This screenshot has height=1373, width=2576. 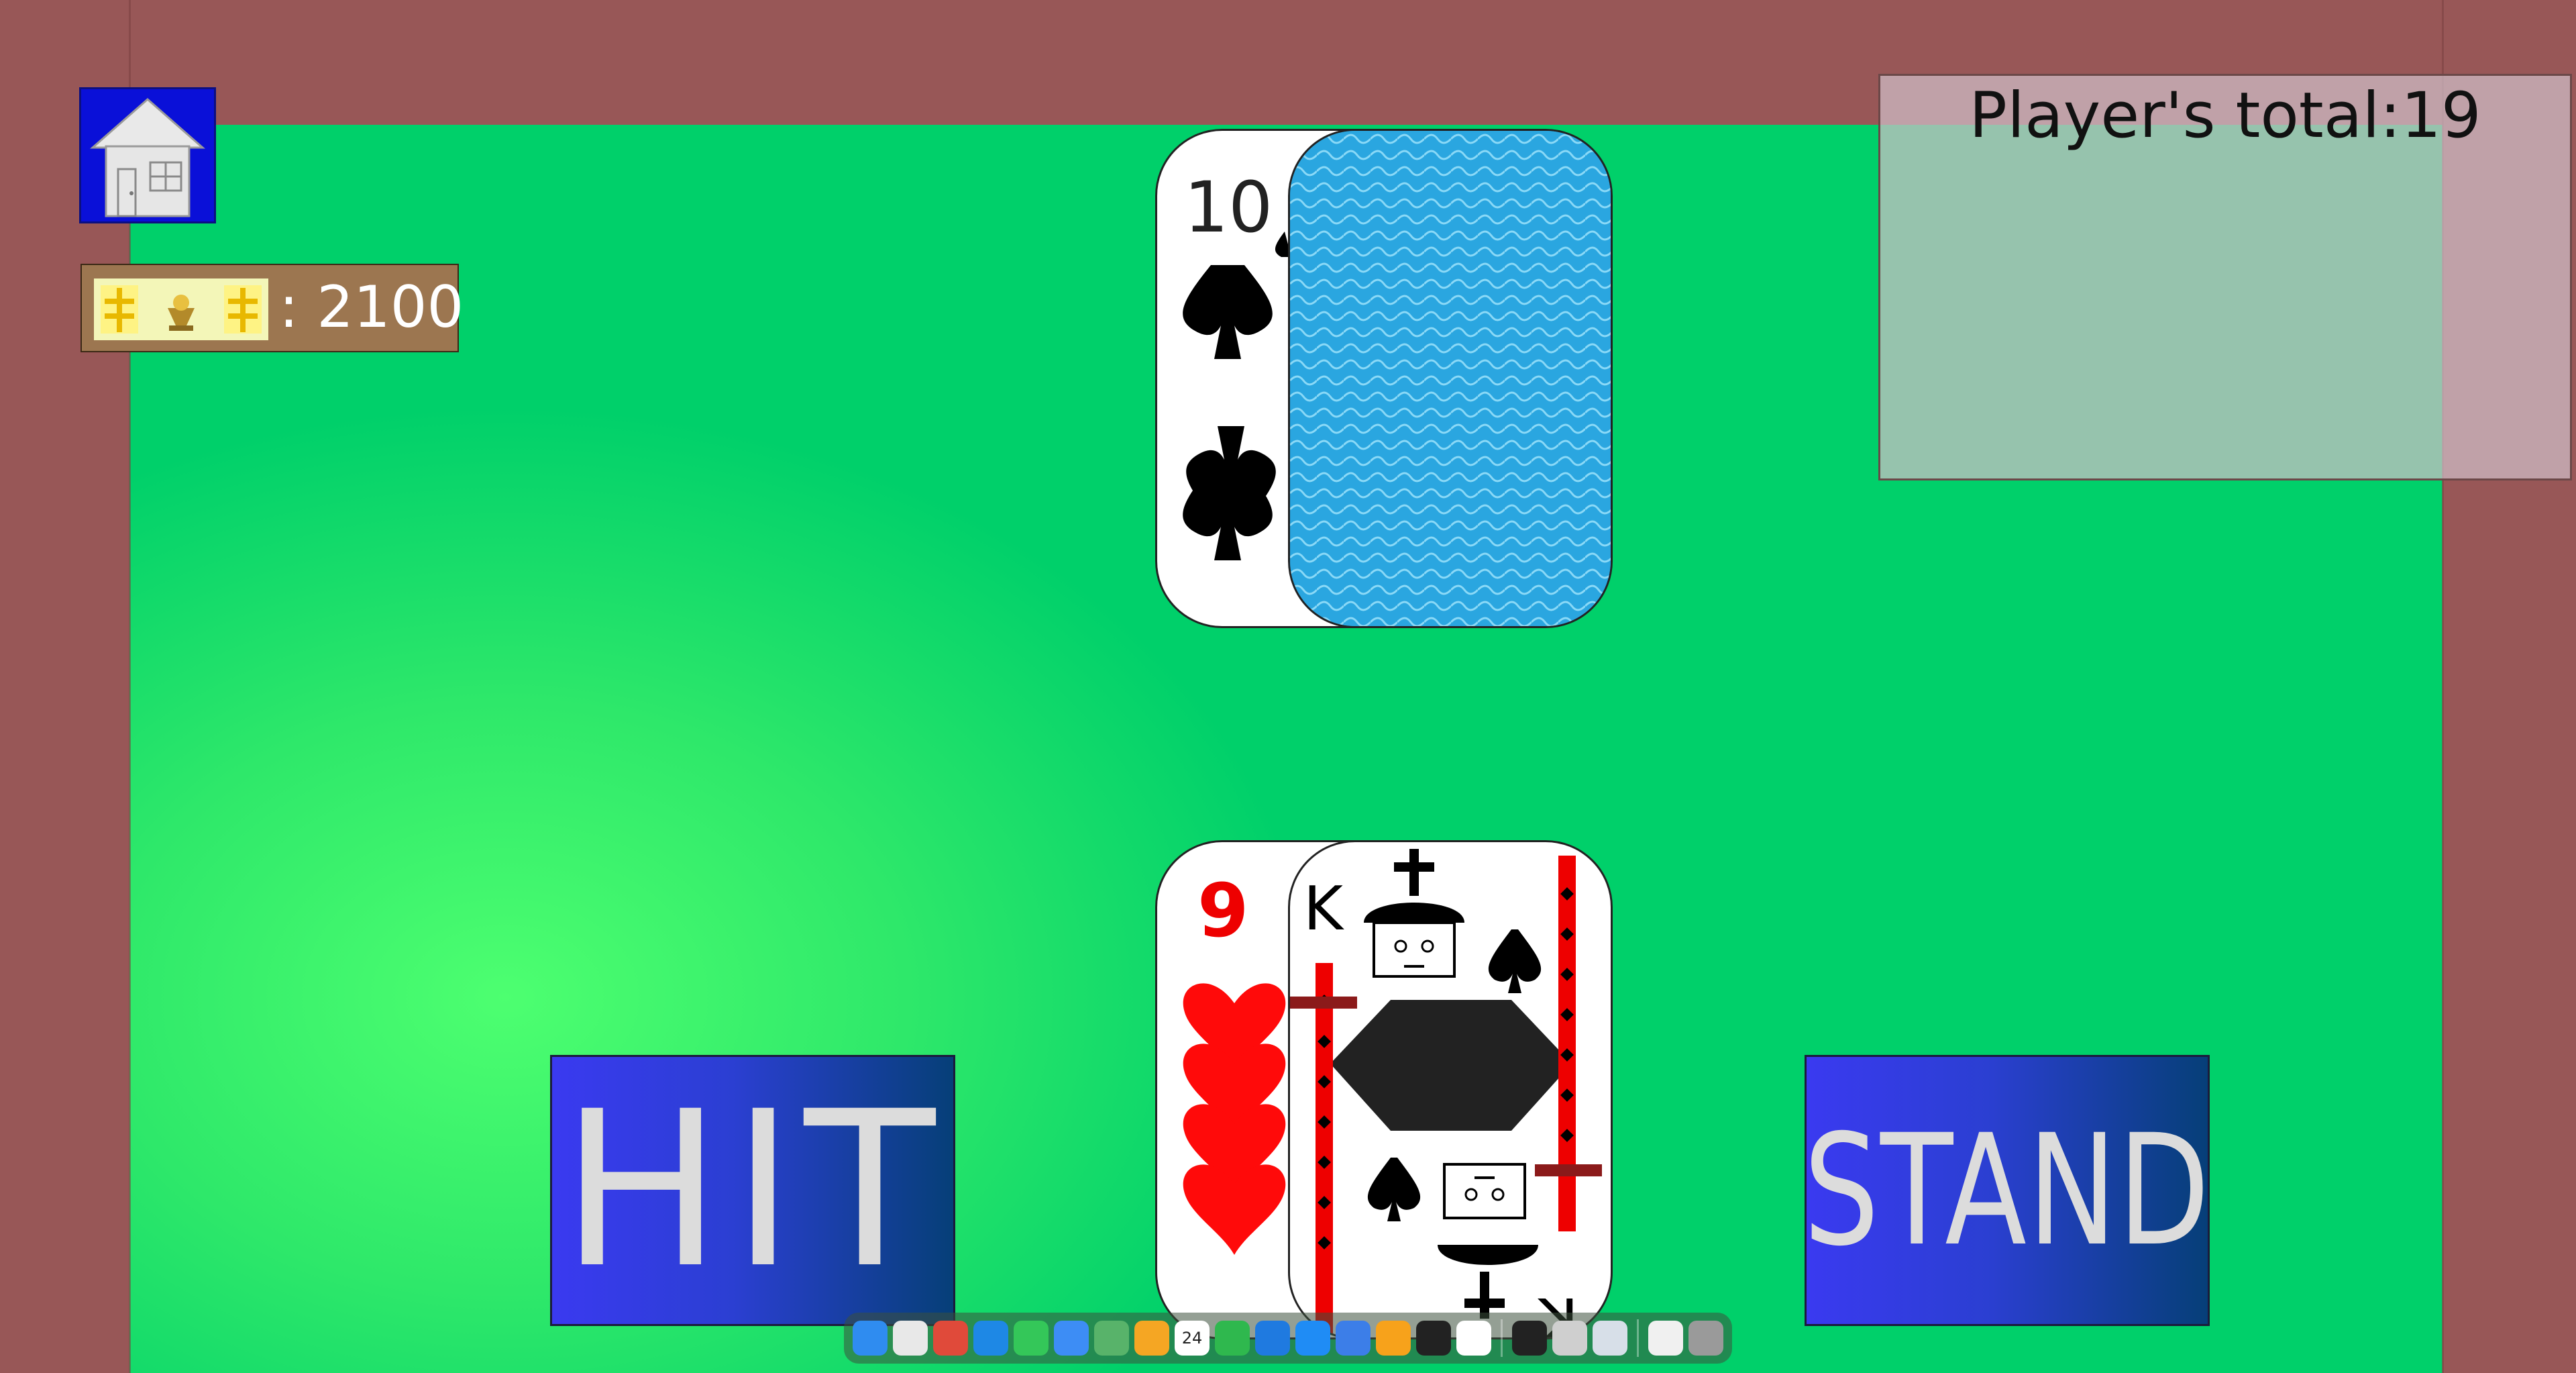 I want to click on terminal-icon, so click(x=1529, y=1338).